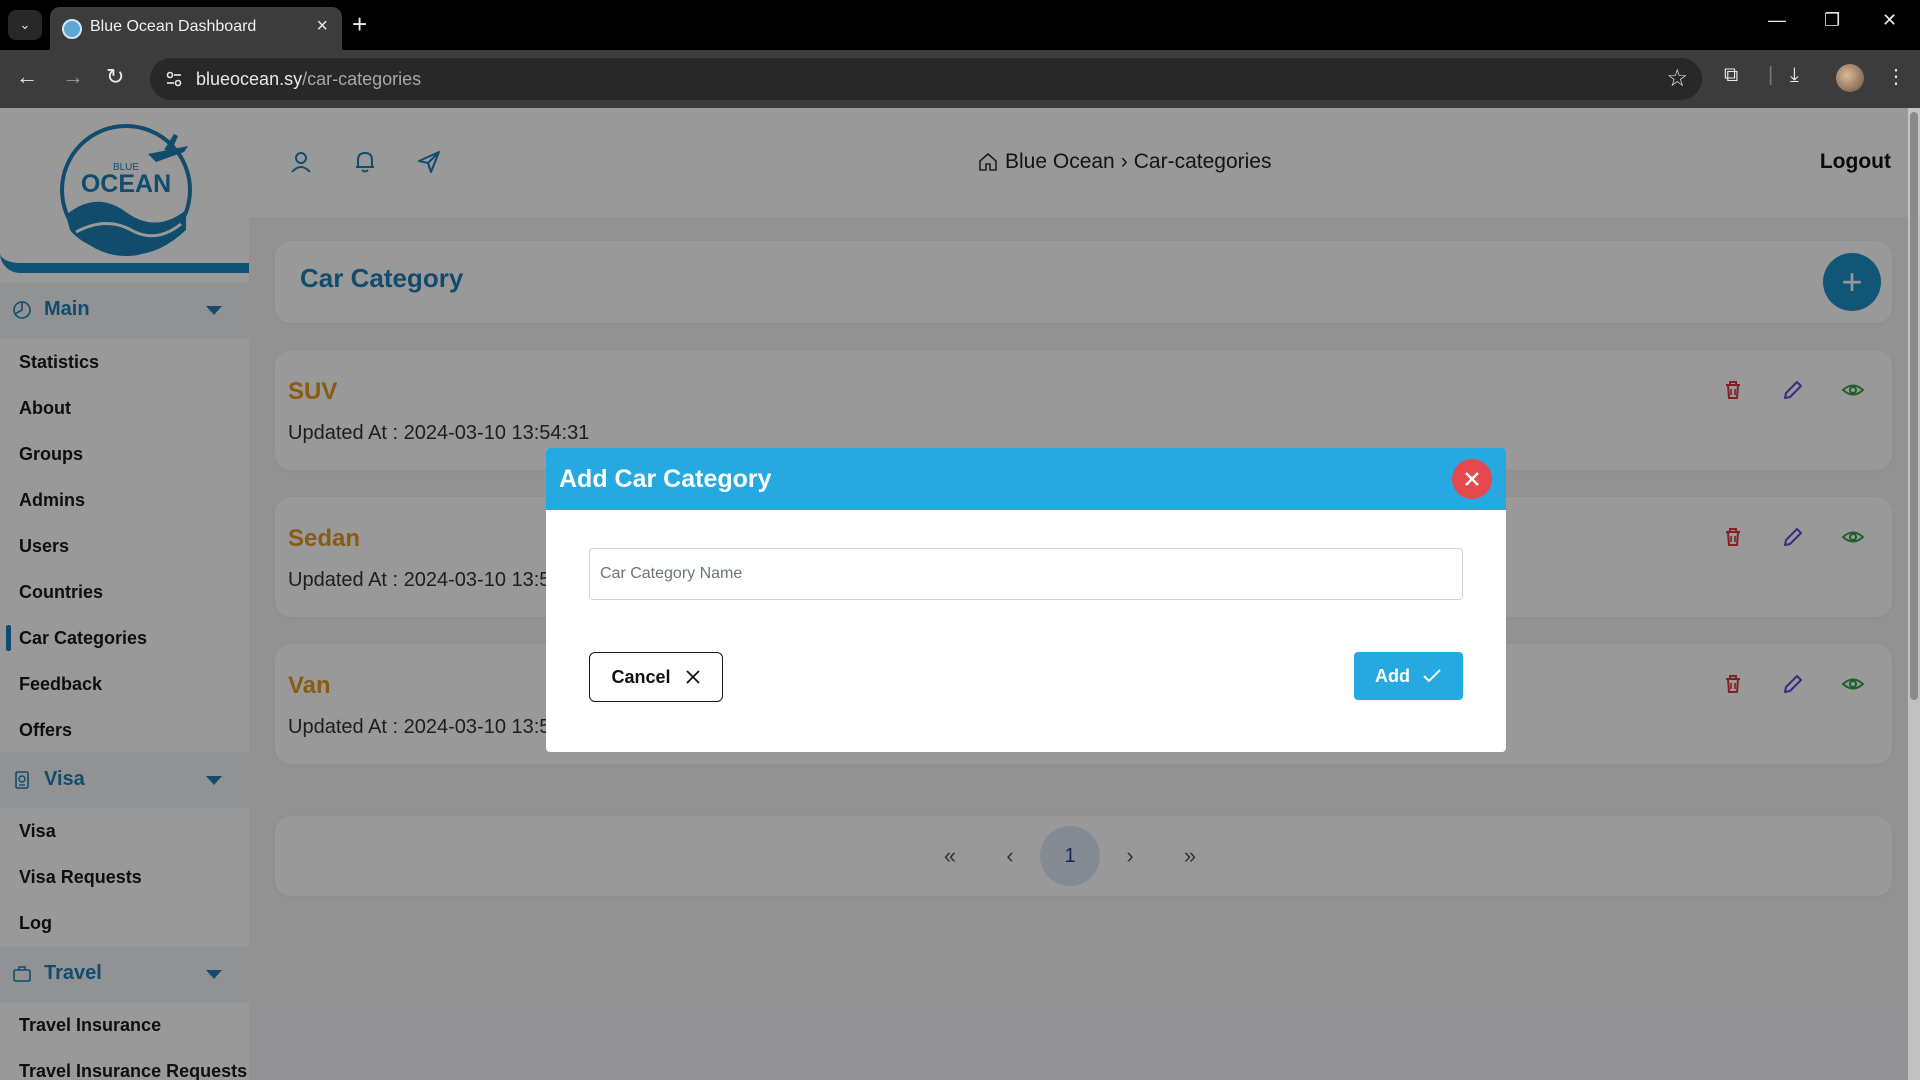  Describe the element at coordinates (960, 25) in the screenshot. I see `browser-tabstrip: ⌄ Blue Ocean Dashboard × + — ❐ ✕` at that location.